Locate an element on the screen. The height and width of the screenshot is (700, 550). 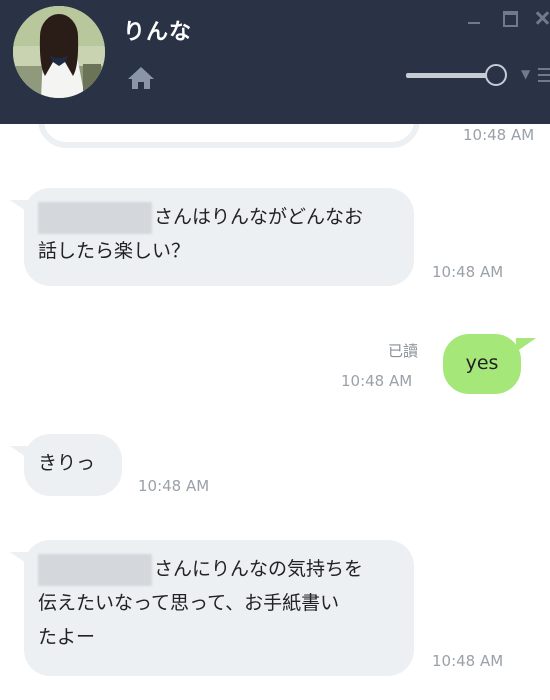
message-line: 伝えたいなって思って、お手紙書い is located at coordinates (189, 603).